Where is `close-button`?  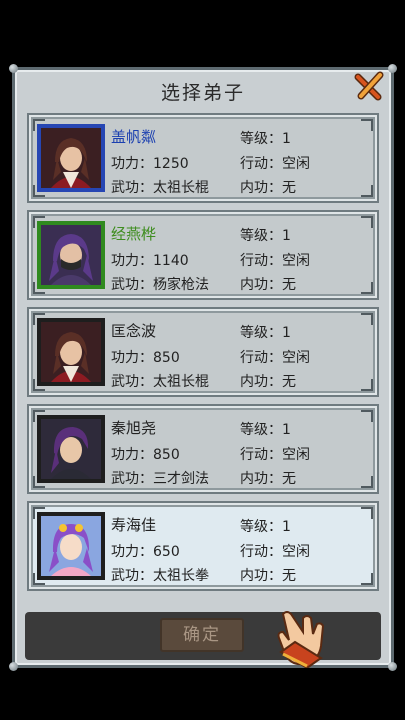
close-button is located at coordinates (370, 85).